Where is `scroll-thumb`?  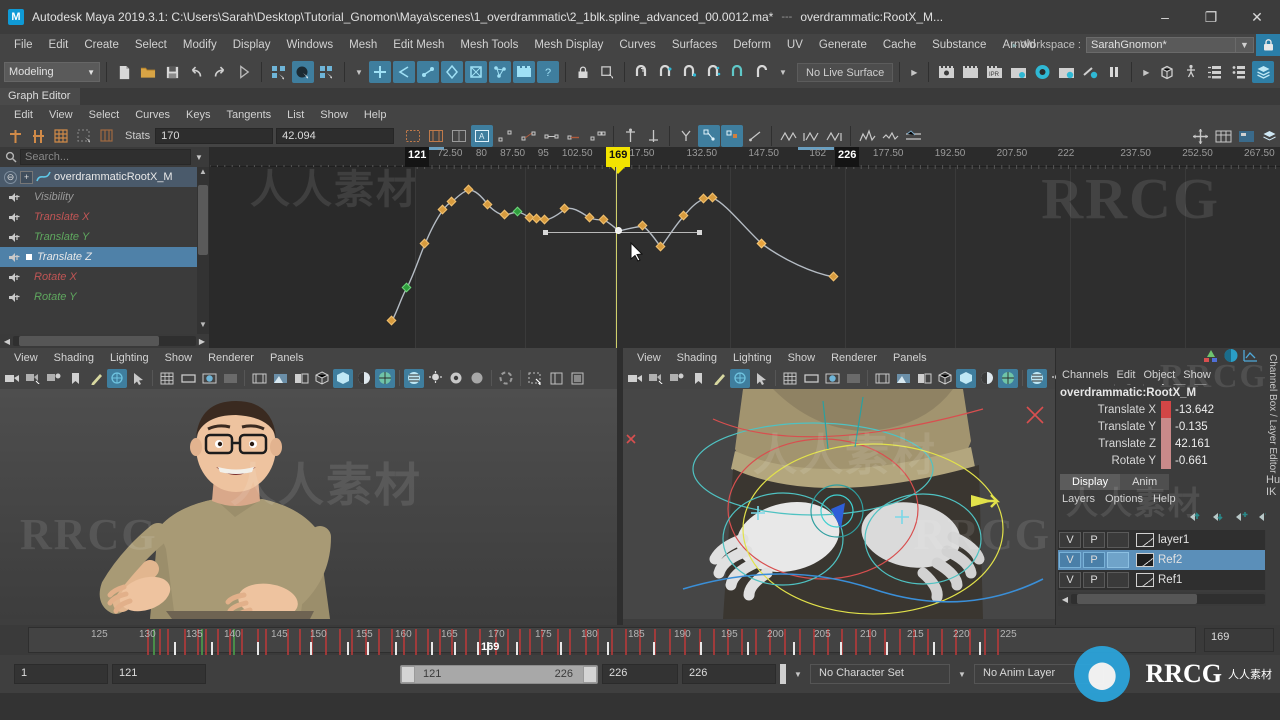
scroll-thumb is located at coordinates (203, 220).